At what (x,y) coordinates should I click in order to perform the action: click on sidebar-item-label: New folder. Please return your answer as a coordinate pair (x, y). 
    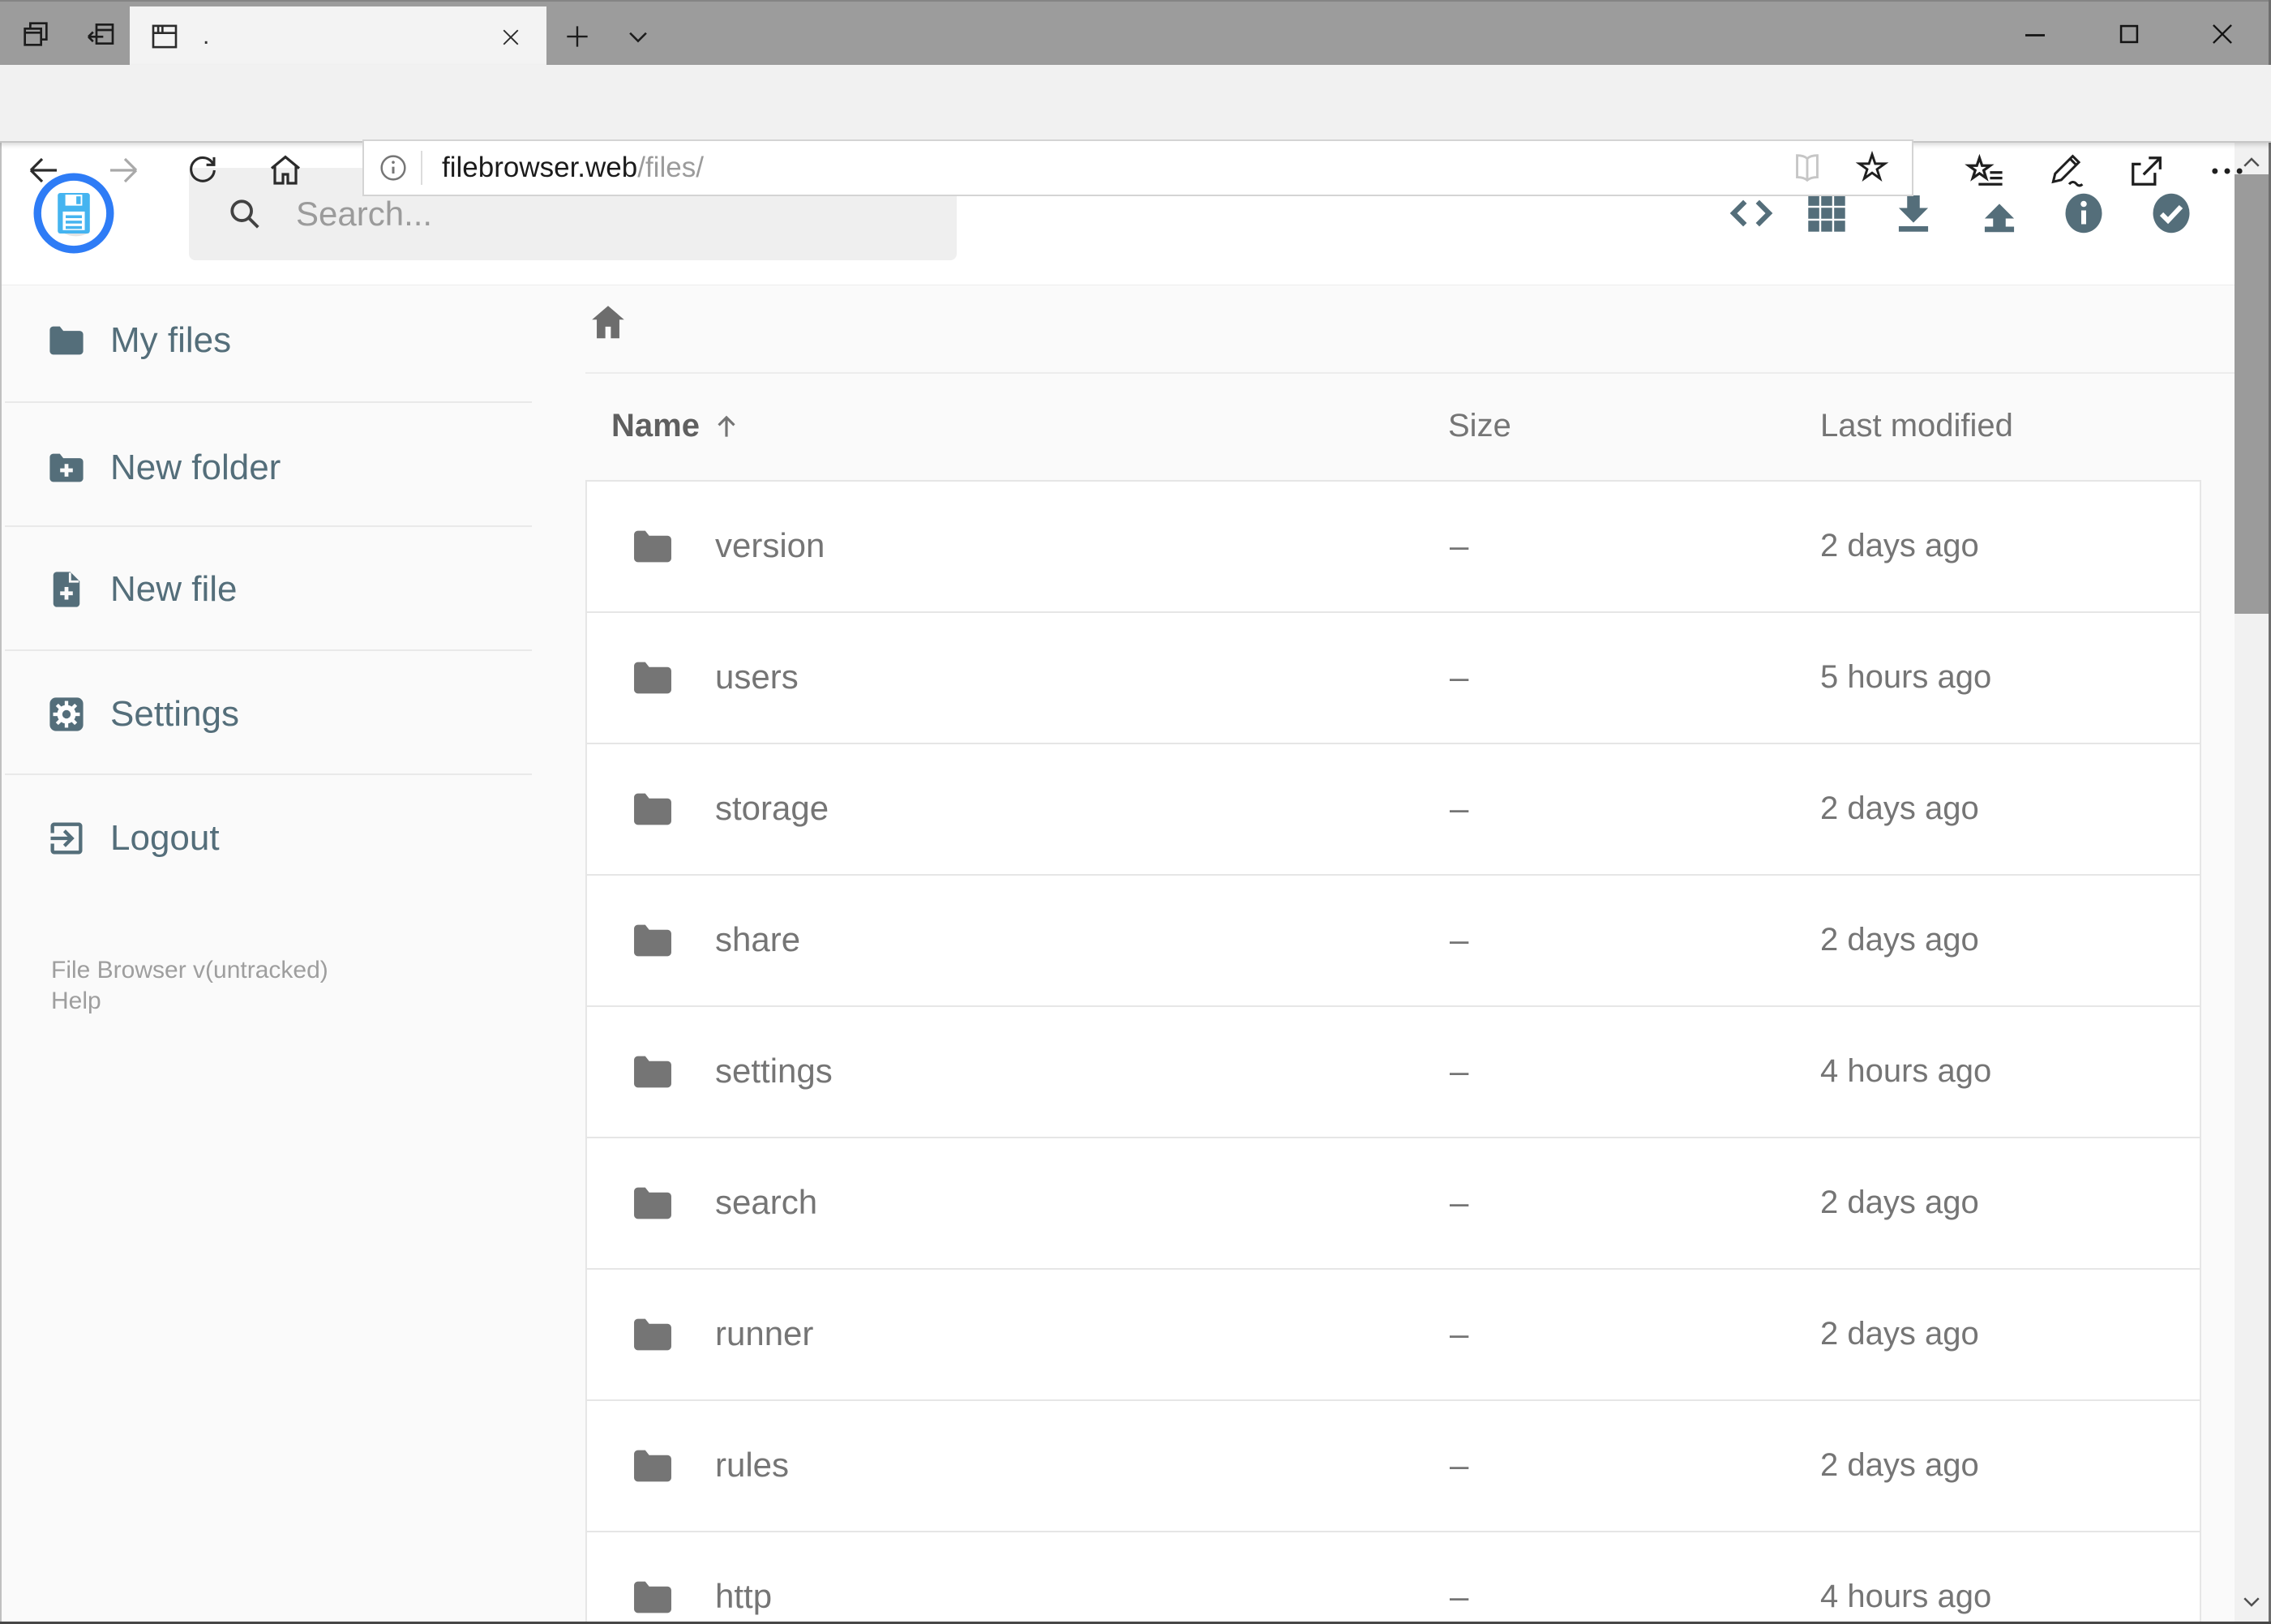
    Looking at the image, I should click on (195, 468).